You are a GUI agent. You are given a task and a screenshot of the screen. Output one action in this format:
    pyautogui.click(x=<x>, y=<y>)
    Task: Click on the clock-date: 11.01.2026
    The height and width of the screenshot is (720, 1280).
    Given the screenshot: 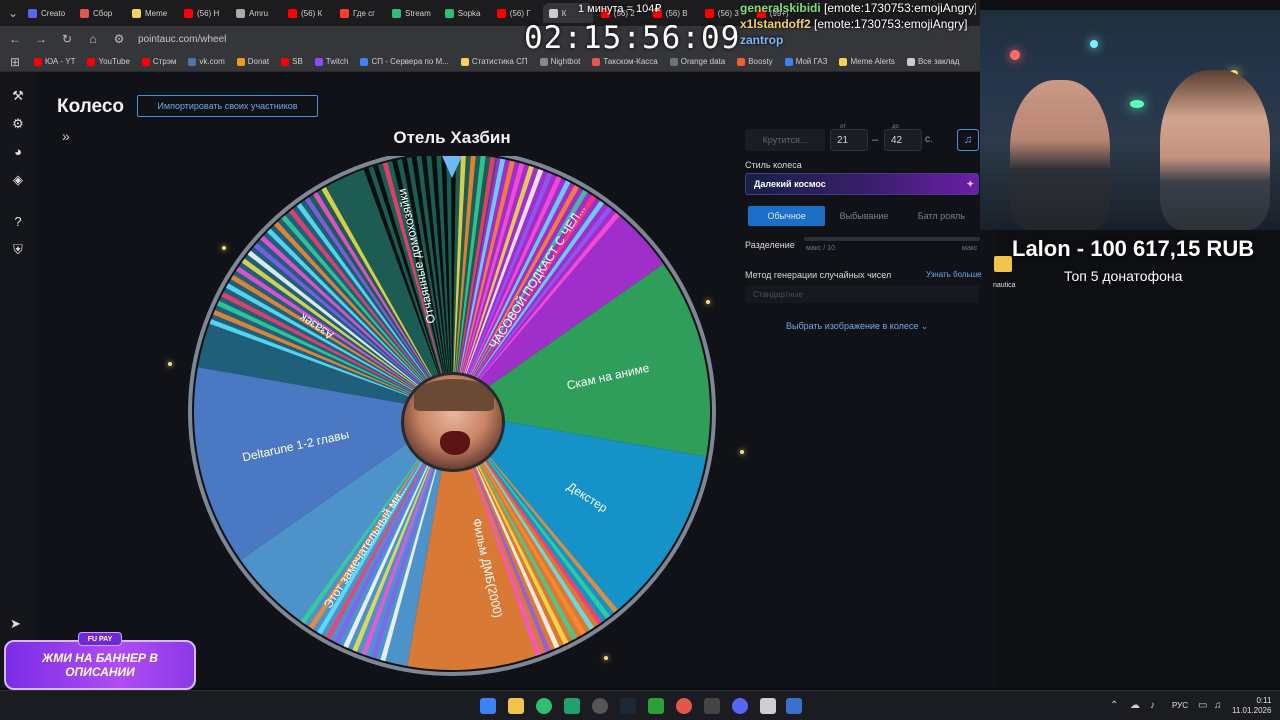 What is the action you would take?
    pyautogui.click(x=1252, y=710)
    